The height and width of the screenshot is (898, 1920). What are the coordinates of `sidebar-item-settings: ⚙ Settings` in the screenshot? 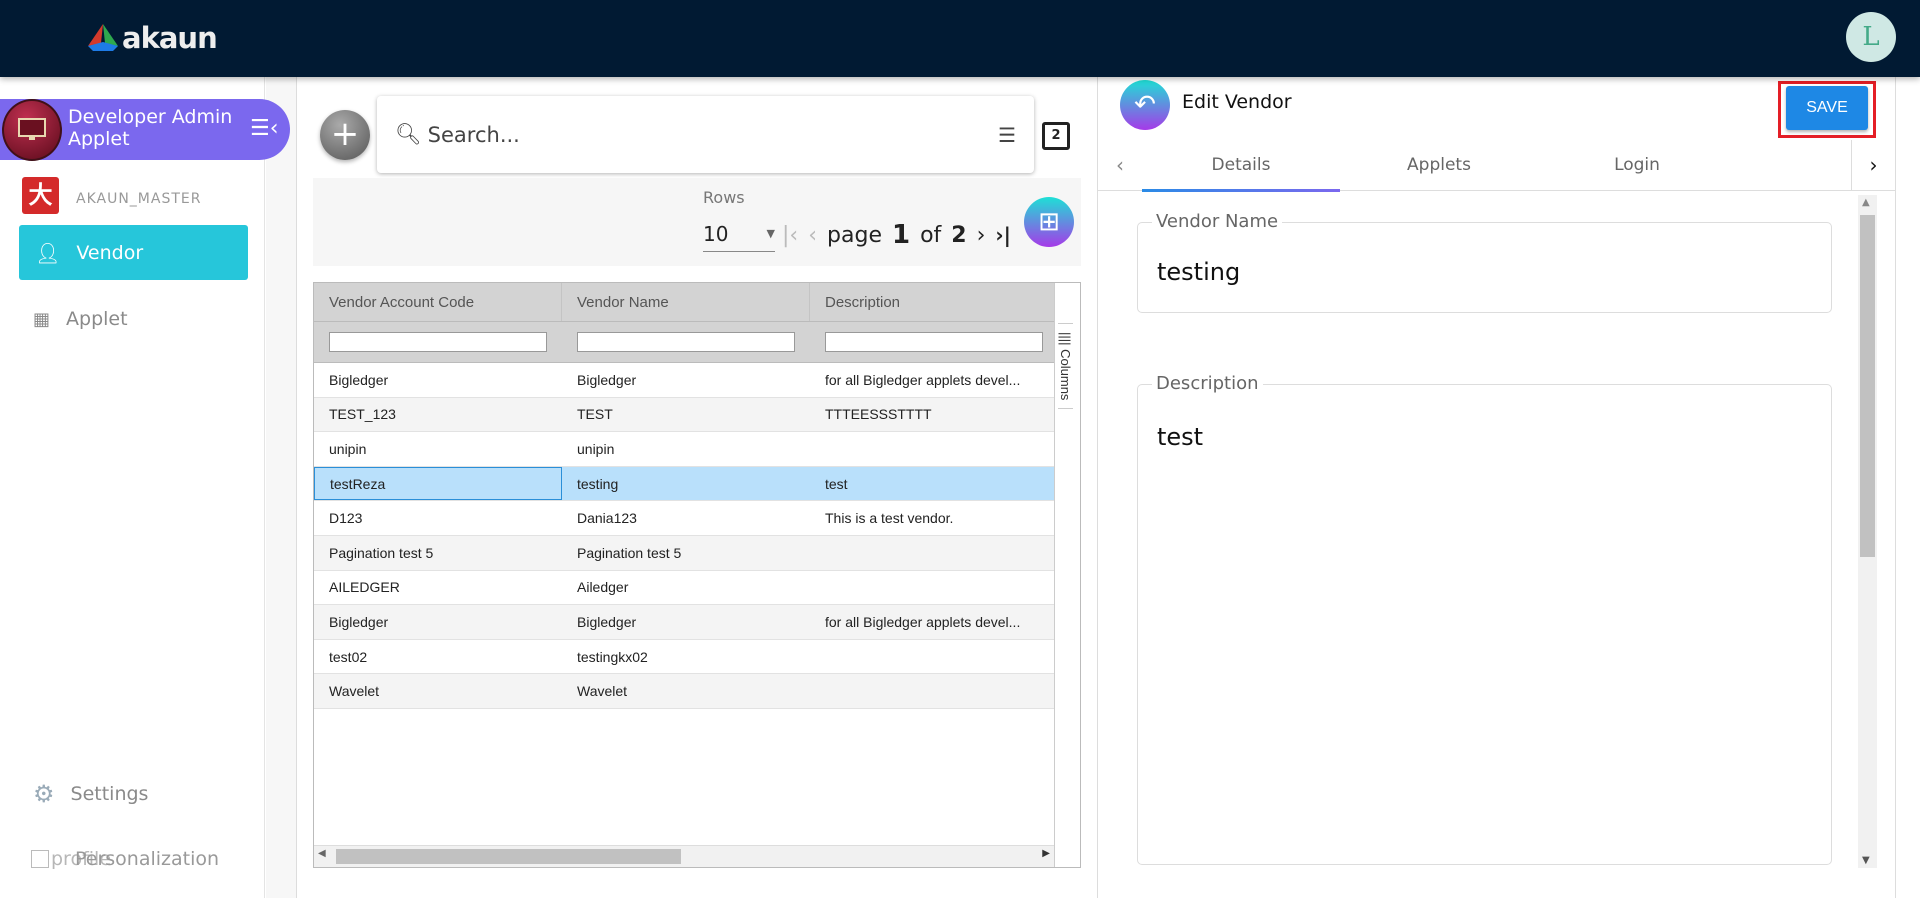 It's located at (90, 794).